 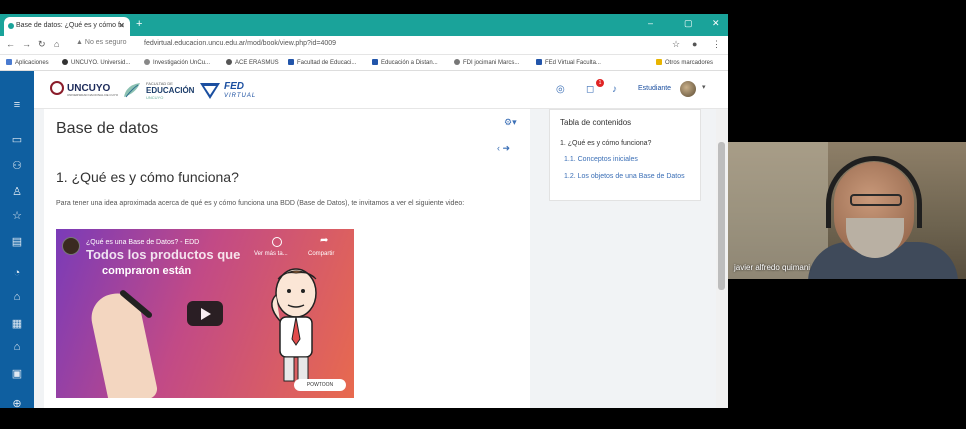 I want to click on new-tab-button: +, so click(x=139, y=24).